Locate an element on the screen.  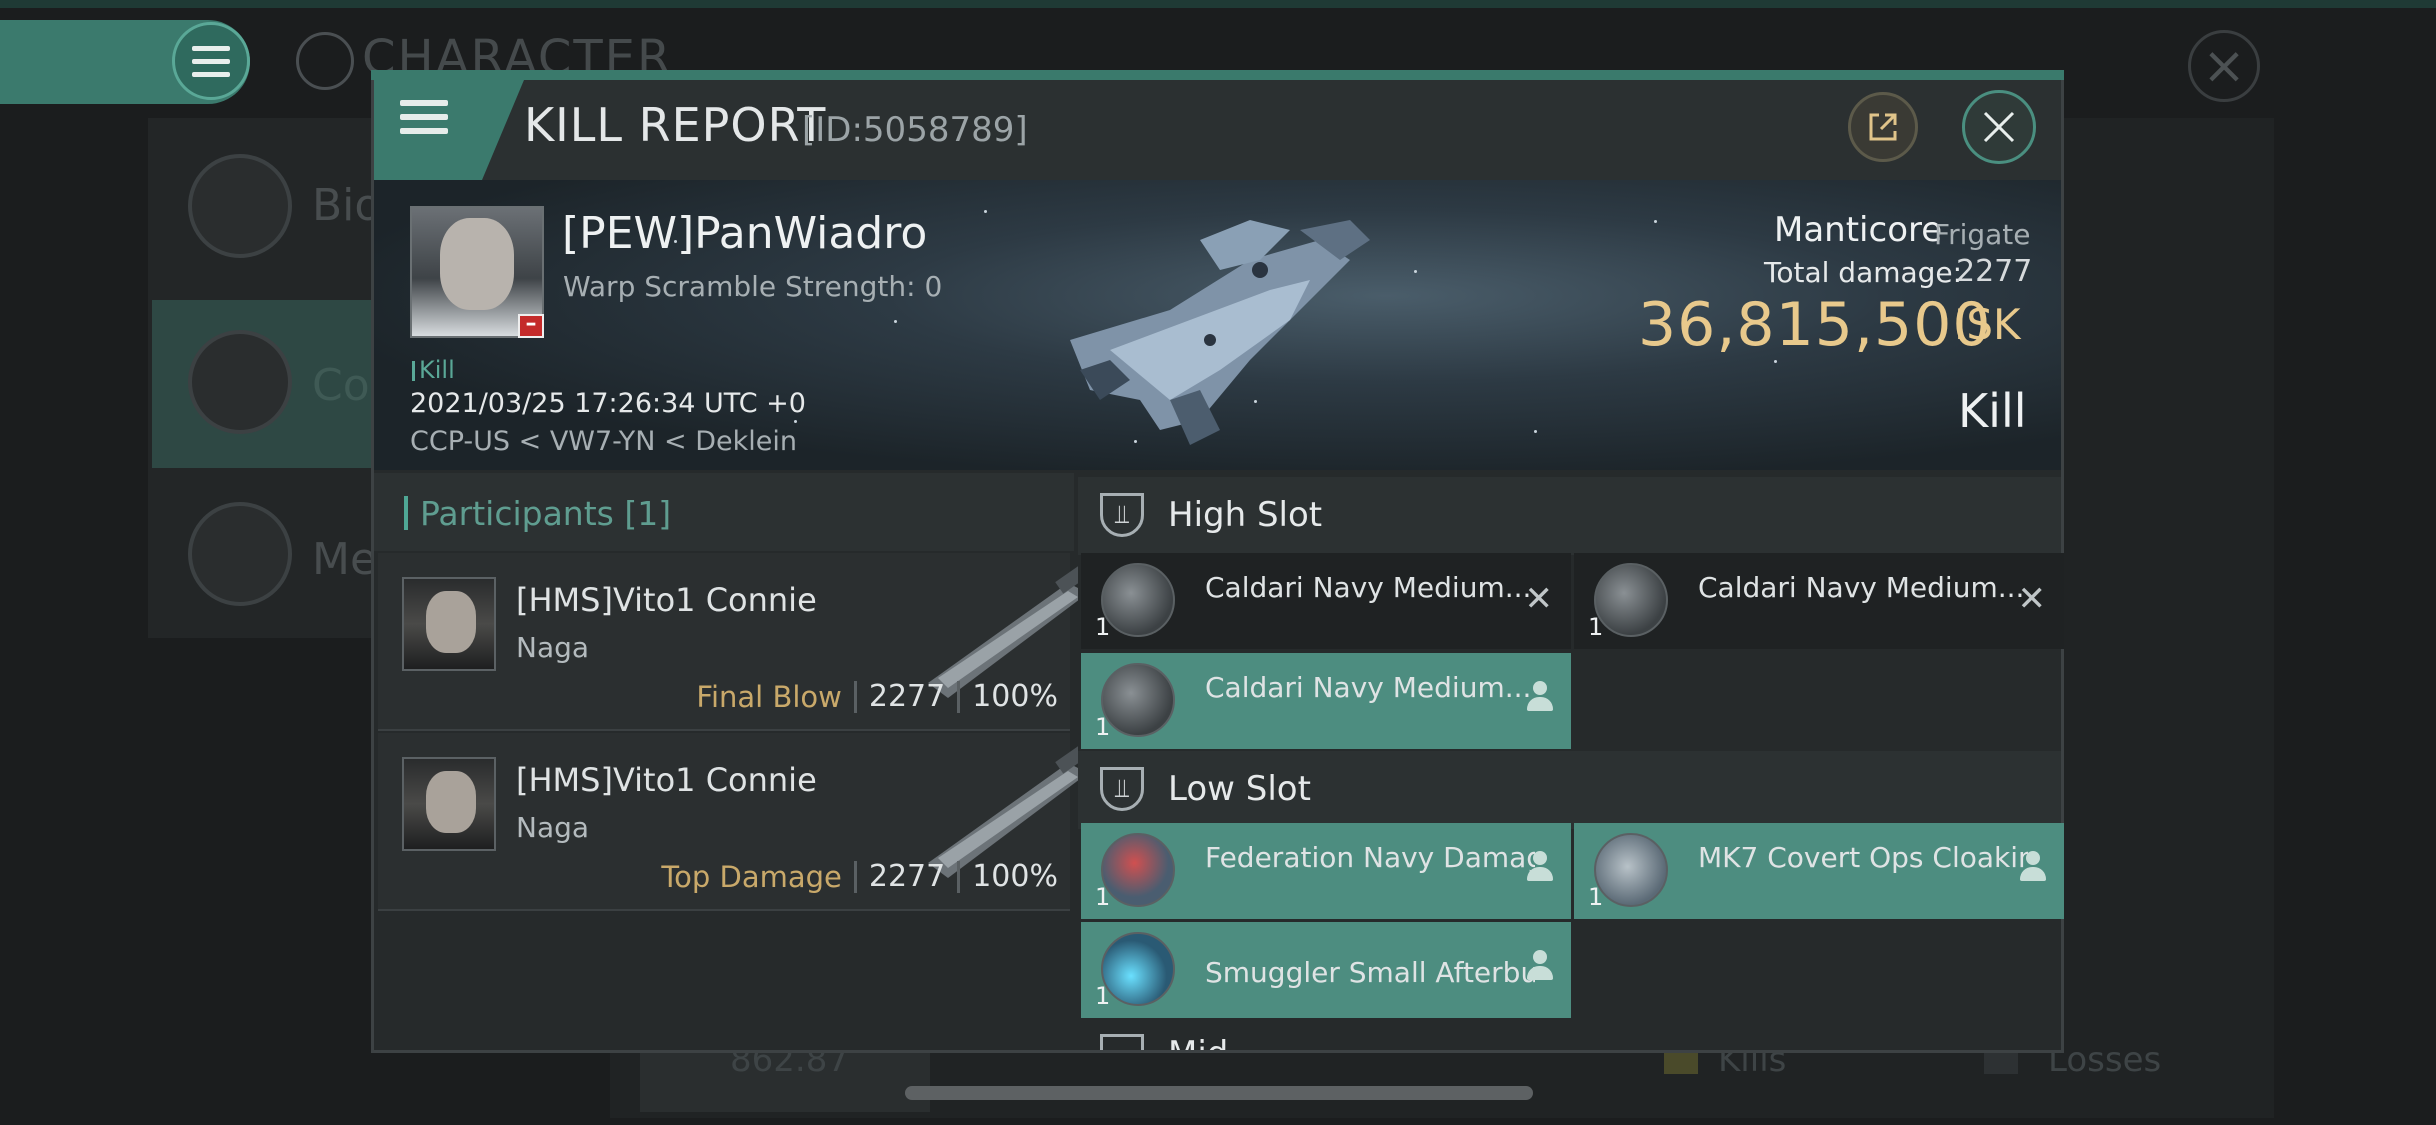
afterburner-icon is located at coordinates (1138, 969).